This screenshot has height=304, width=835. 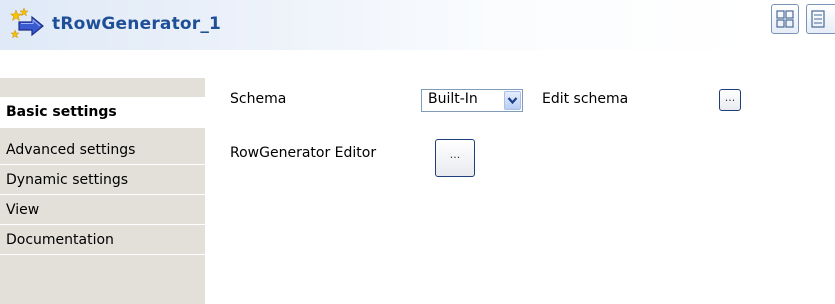 What do you see at coordinates (102, 210) in the screenshot?
I see `tab-view: View` at bounding box center [102, 210].